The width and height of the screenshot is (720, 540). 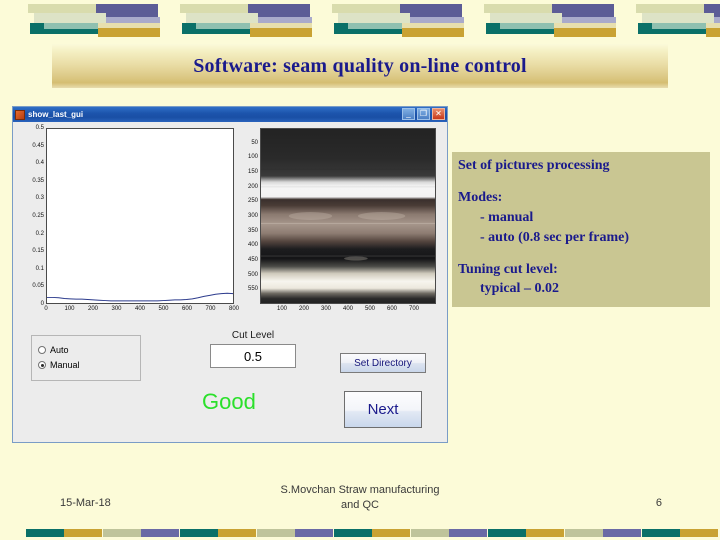 I want to click on maximize-icon: ❐, so click(x=423, y=114).